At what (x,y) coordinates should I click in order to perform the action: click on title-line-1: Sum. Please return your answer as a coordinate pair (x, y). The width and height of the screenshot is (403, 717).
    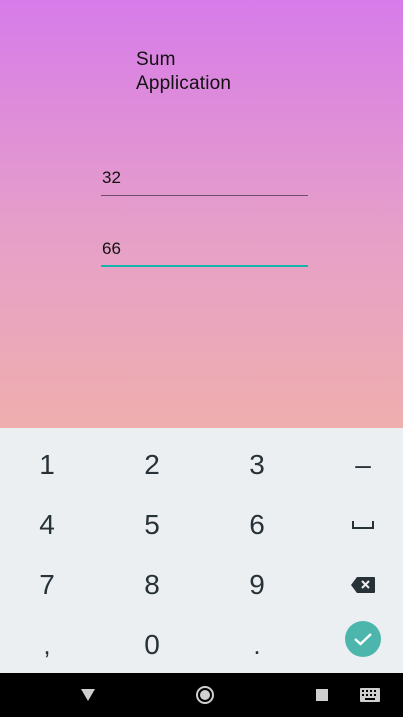
    Looking at the image, I should click on (156, 59).